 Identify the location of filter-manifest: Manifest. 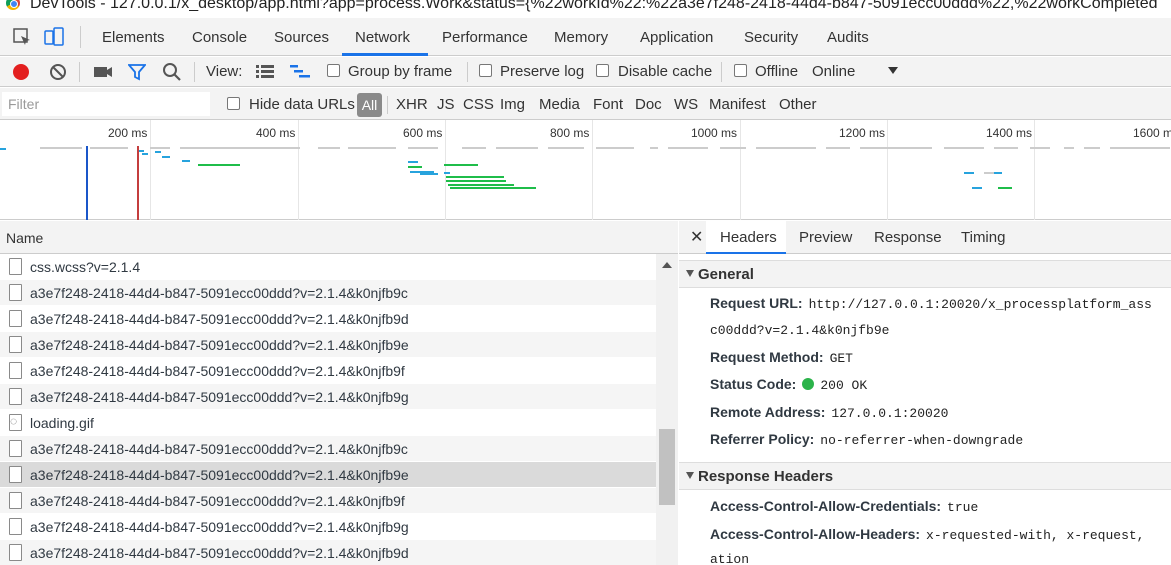
(737, 104).